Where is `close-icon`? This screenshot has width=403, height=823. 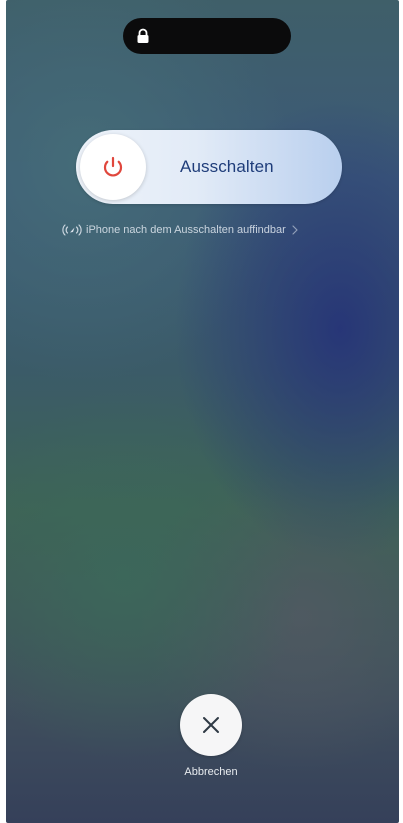
close-icon is located at coordinates (211, 725).